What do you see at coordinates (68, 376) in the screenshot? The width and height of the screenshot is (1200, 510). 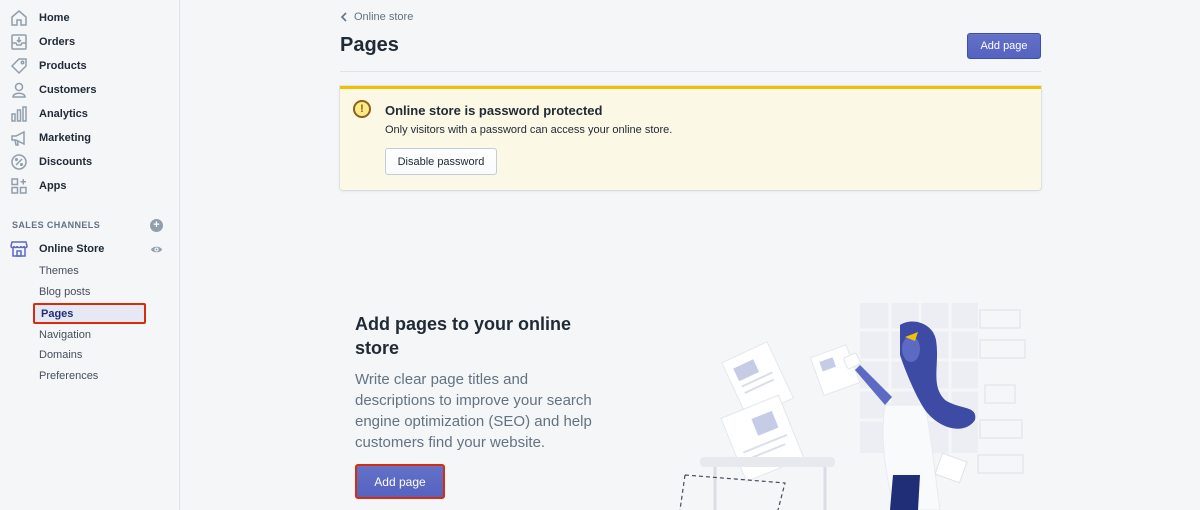 I see `sidebar-subitem-preferences: Preferences` at bounding box center [68, 376].